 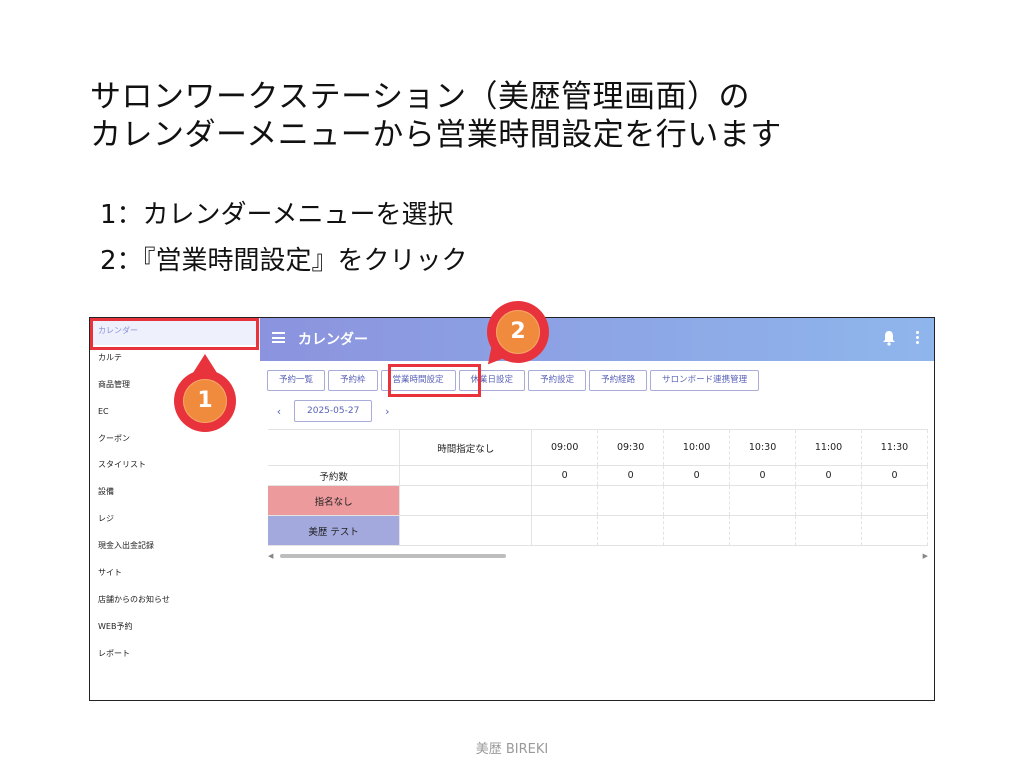 I want to click on sidebar-item-stylist: スタイリスト, so click(x=175, y=465).